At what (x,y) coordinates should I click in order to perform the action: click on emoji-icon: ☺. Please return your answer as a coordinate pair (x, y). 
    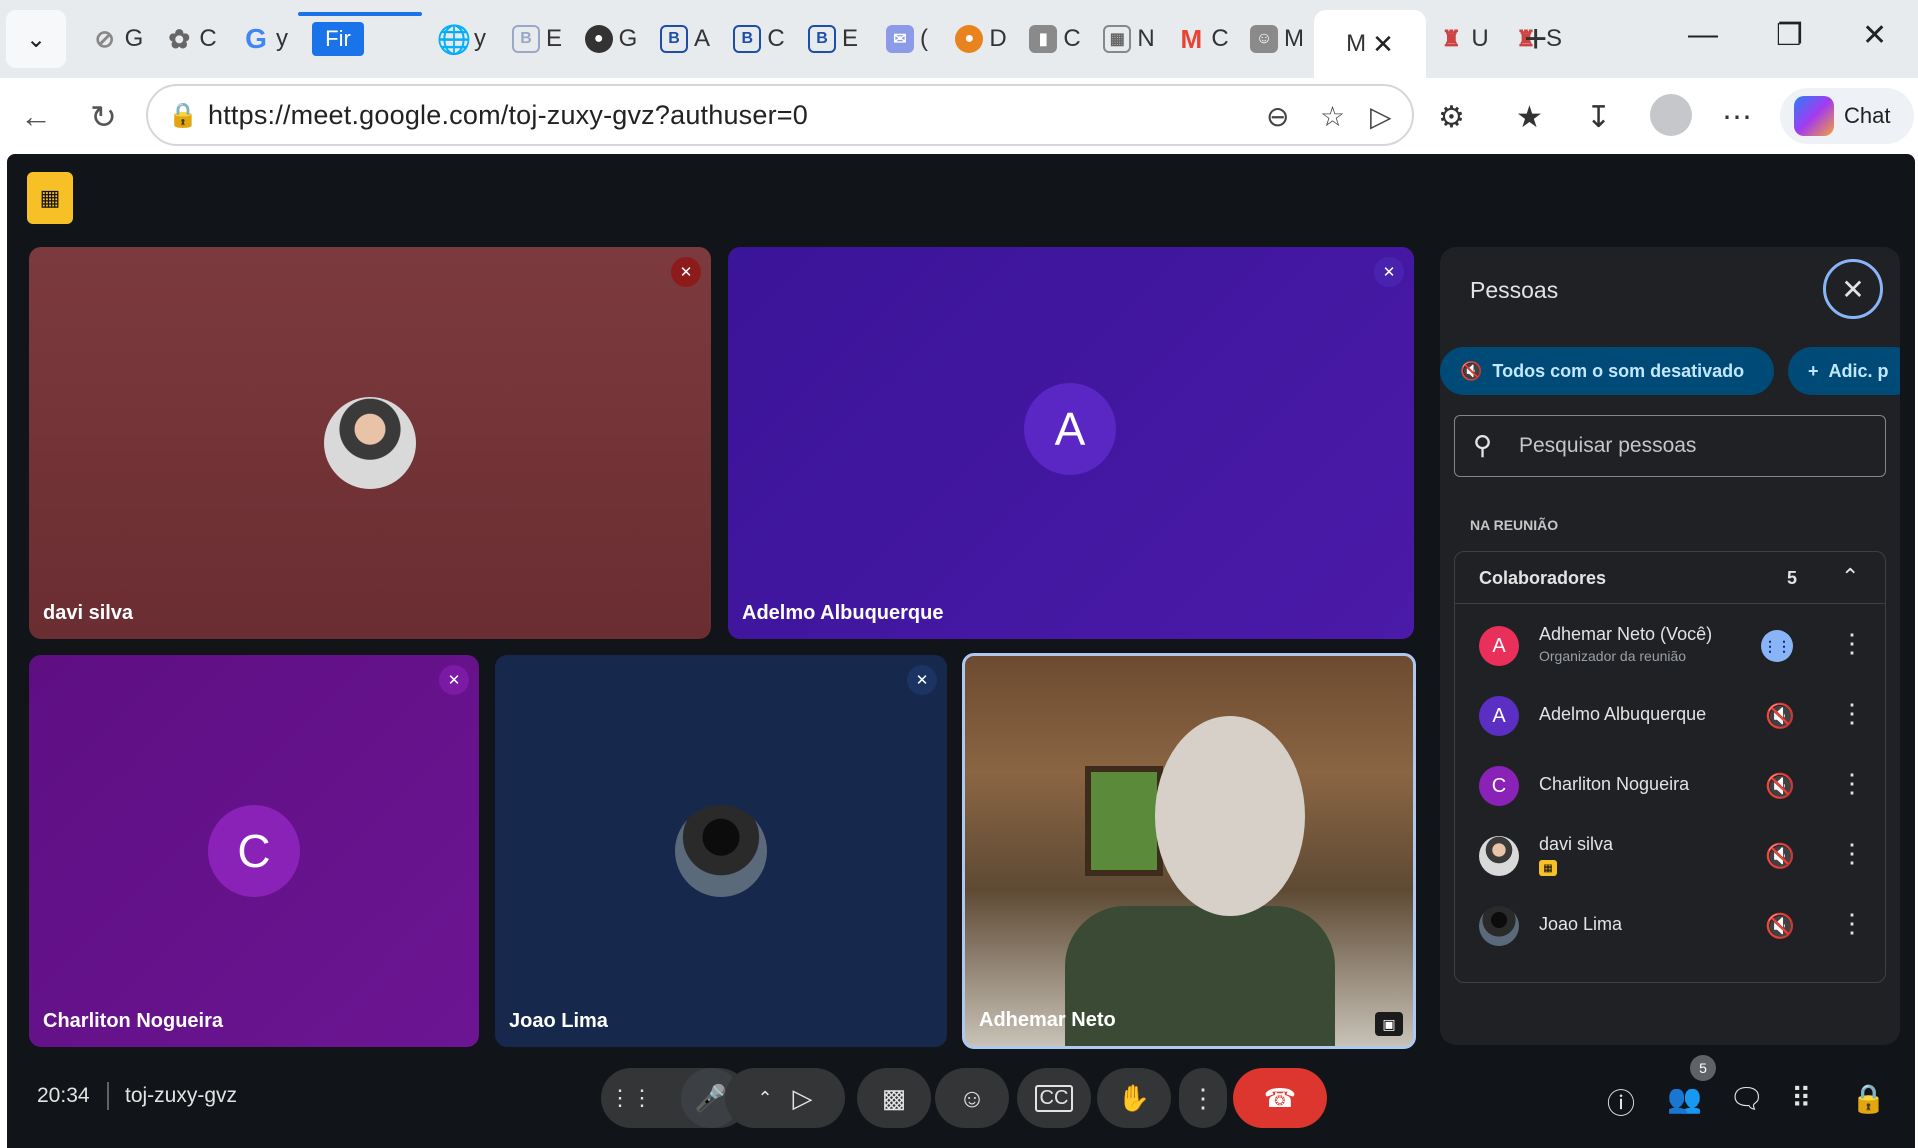
    Looking at the image, I should click on (972, 1097).